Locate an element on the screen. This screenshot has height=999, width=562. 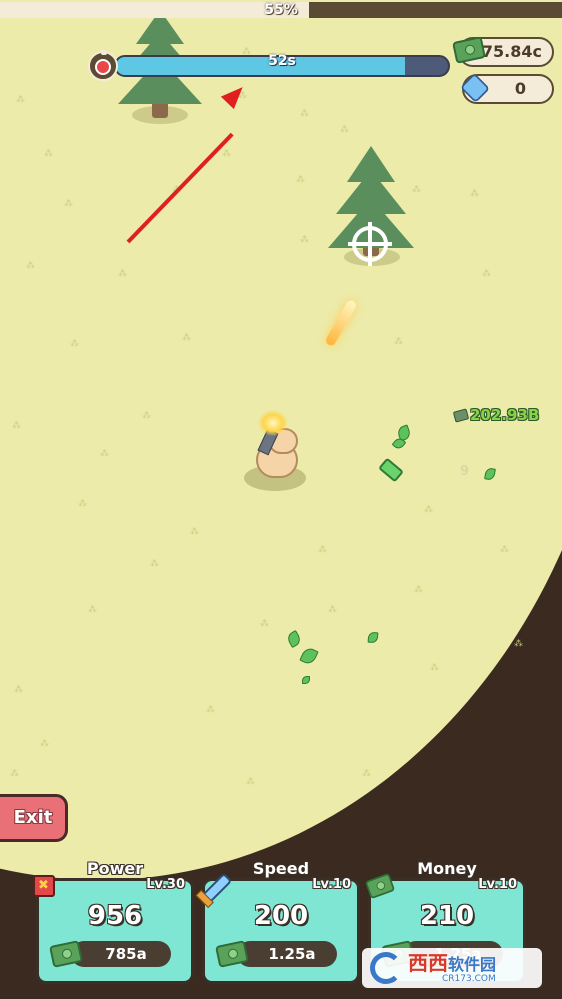
upgrade-value: 200 is located at coordinates (281, 916).